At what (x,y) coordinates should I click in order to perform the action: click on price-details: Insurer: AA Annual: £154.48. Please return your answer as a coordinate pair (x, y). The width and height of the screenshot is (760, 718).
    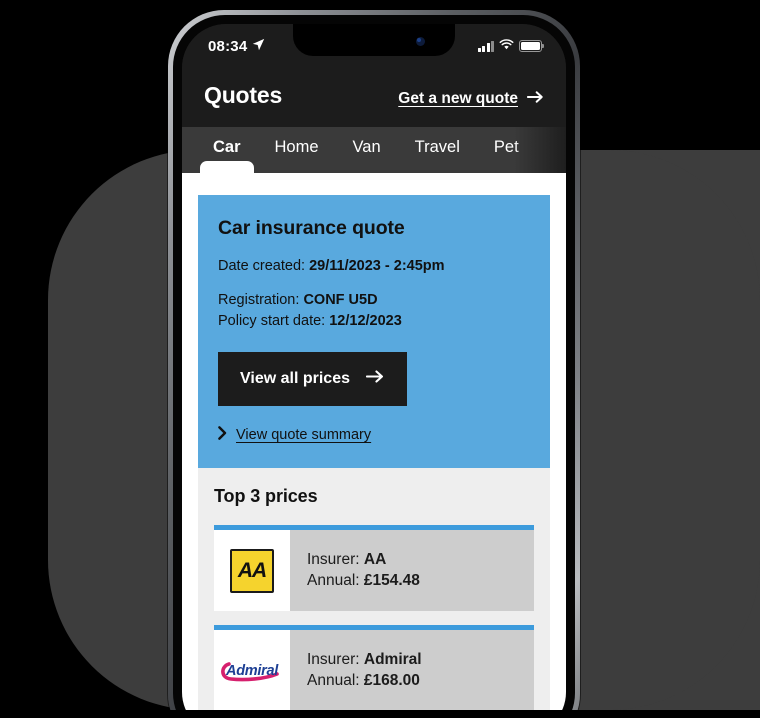
    Looking at the image, I should click on (412, 570).